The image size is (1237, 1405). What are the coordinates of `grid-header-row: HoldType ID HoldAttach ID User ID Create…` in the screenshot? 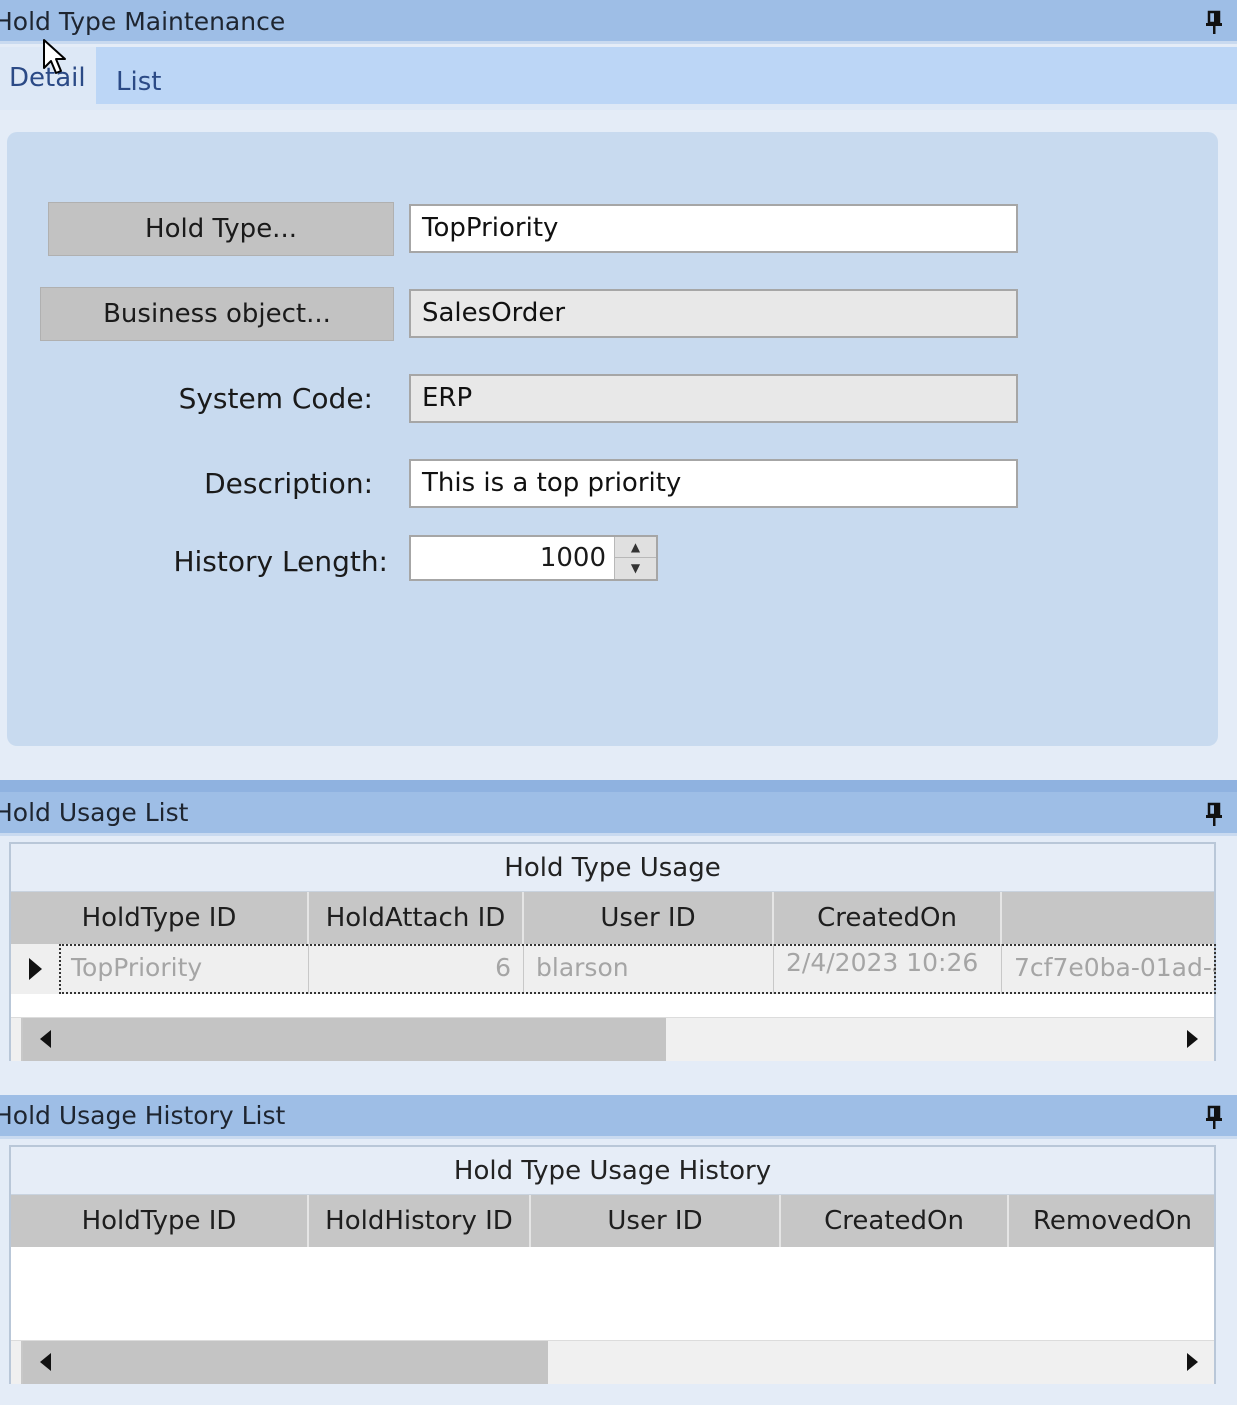 It's located at (612, 918).